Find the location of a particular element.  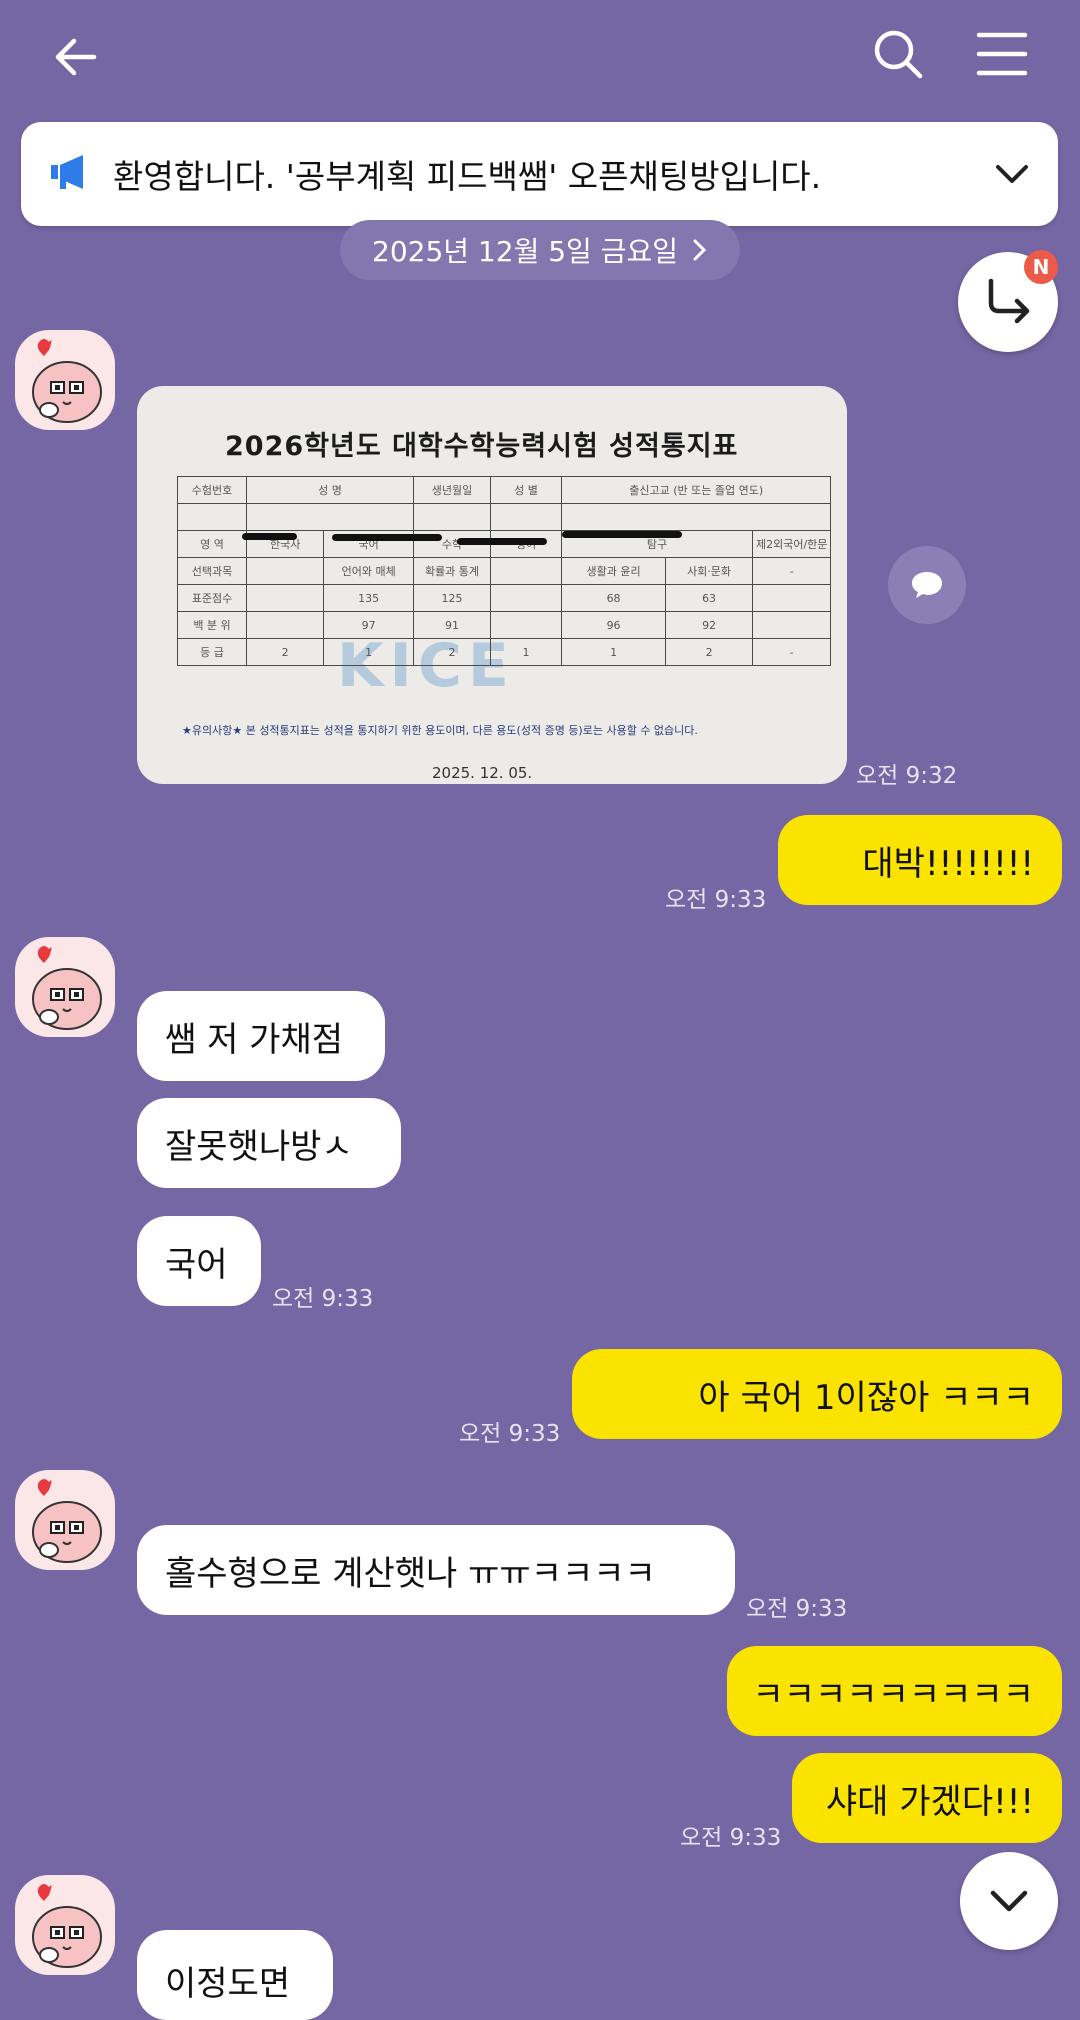

arrow-left-icon is located at coordinates (76, 57).